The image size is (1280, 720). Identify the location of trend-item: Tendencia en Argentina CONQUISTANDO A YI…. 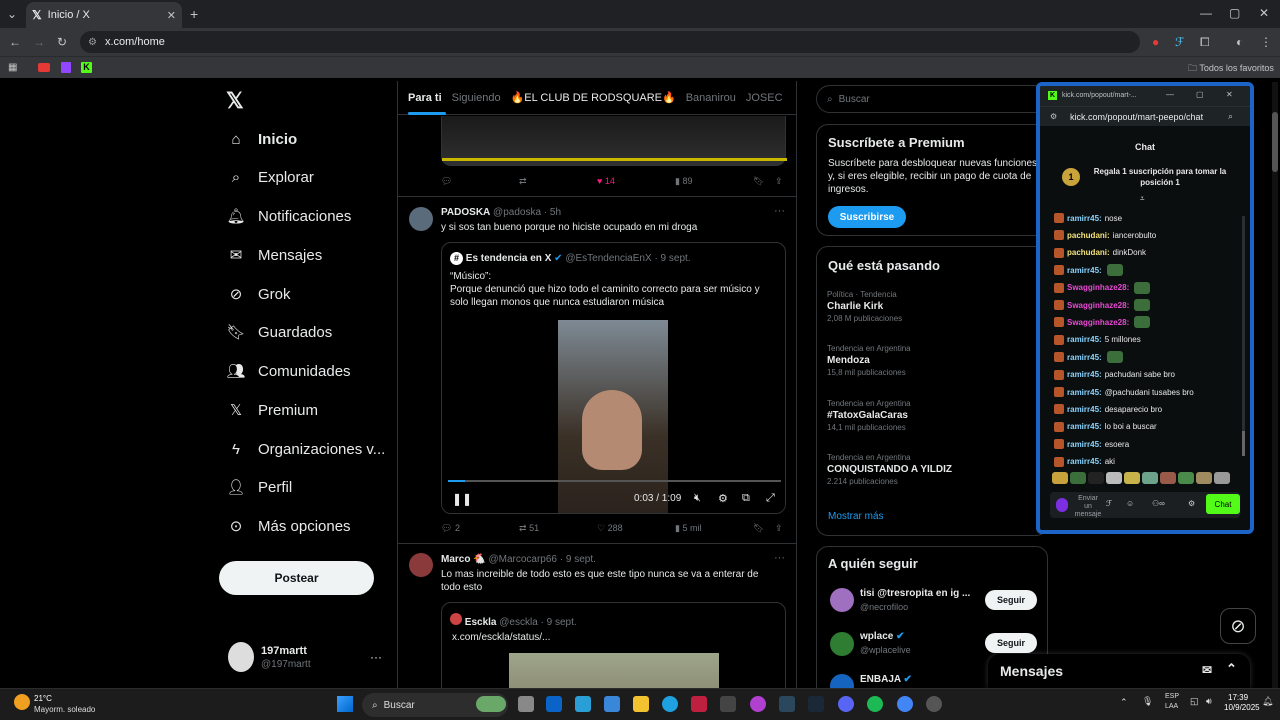
(889, 469).